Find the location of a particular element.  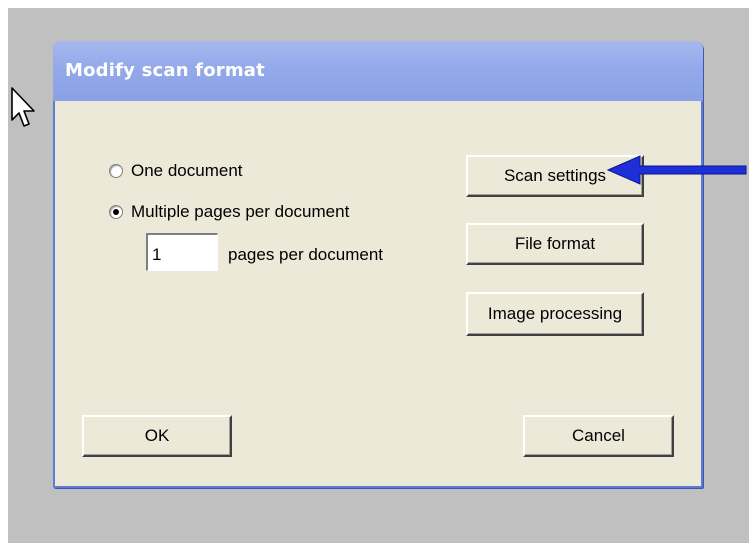

mouse-pointer-icon is located at coordinates (23, 107).